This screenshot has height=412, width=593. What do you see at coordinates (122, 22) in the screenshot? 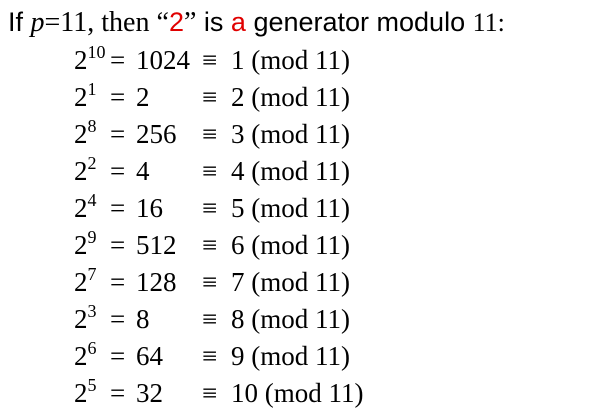
I see `title-comma: , then` at bounding box center [122, 22].